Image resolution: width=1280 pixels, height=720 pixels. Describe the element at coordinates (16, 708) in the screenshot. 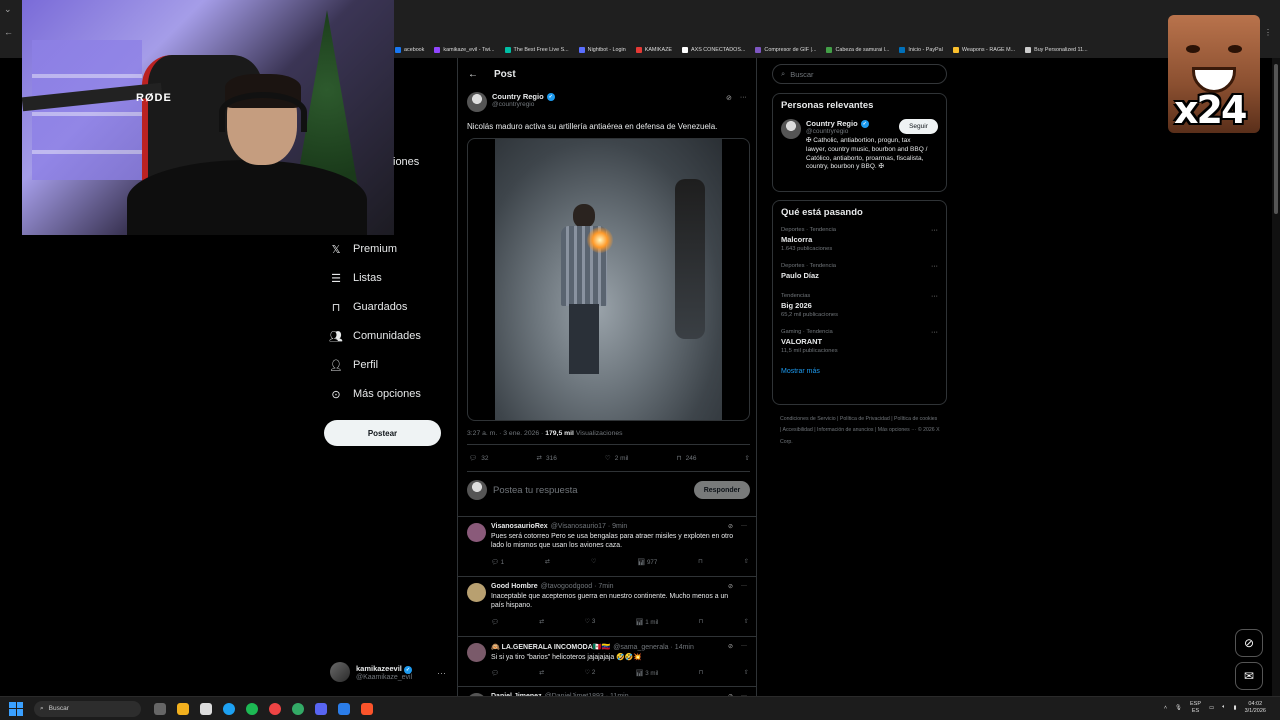

I see `windows-start-icon` at that location.